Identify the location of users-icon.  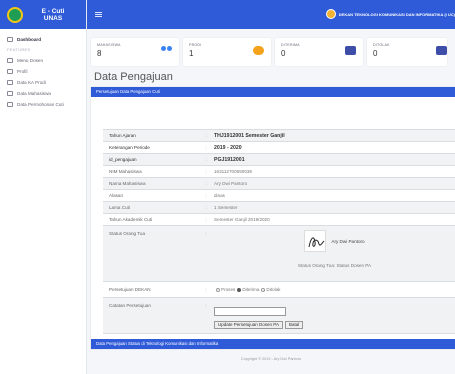
(166, 50).